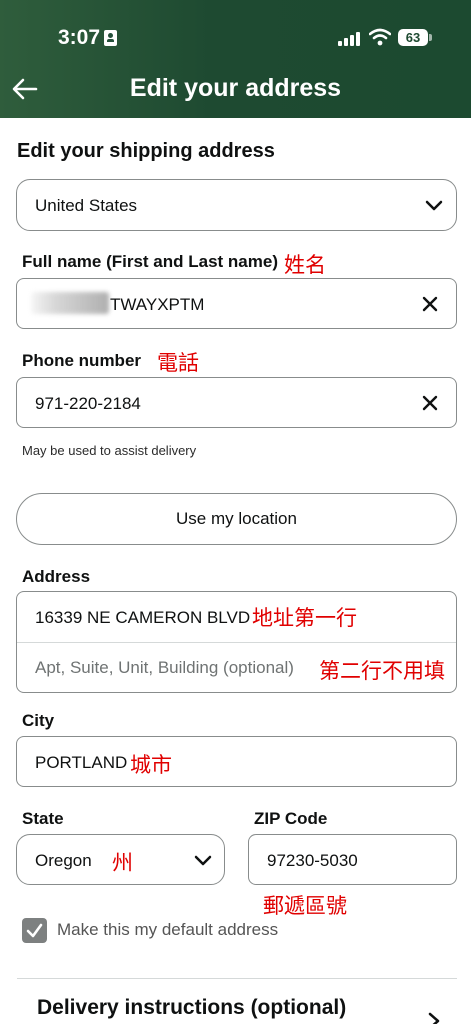 This screenshot has width=471, height=1024. Describe the element at coordinates (236, 402) in the screenshot. I see `phone-field: 971-220-2184` at that location.